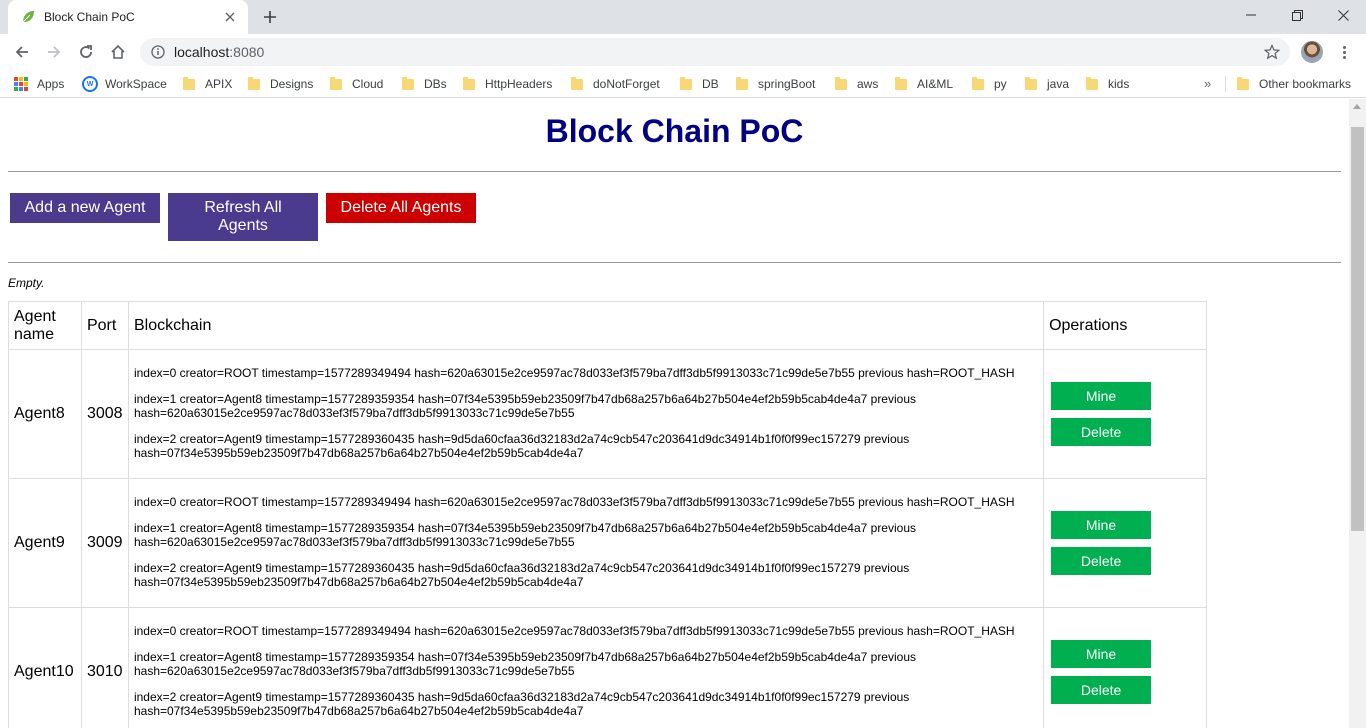 This screenshot has height=728, width=1366. Describe the element at coordinates (104, 414) in the screenshot. I see `agent-port: 3008` at that location.